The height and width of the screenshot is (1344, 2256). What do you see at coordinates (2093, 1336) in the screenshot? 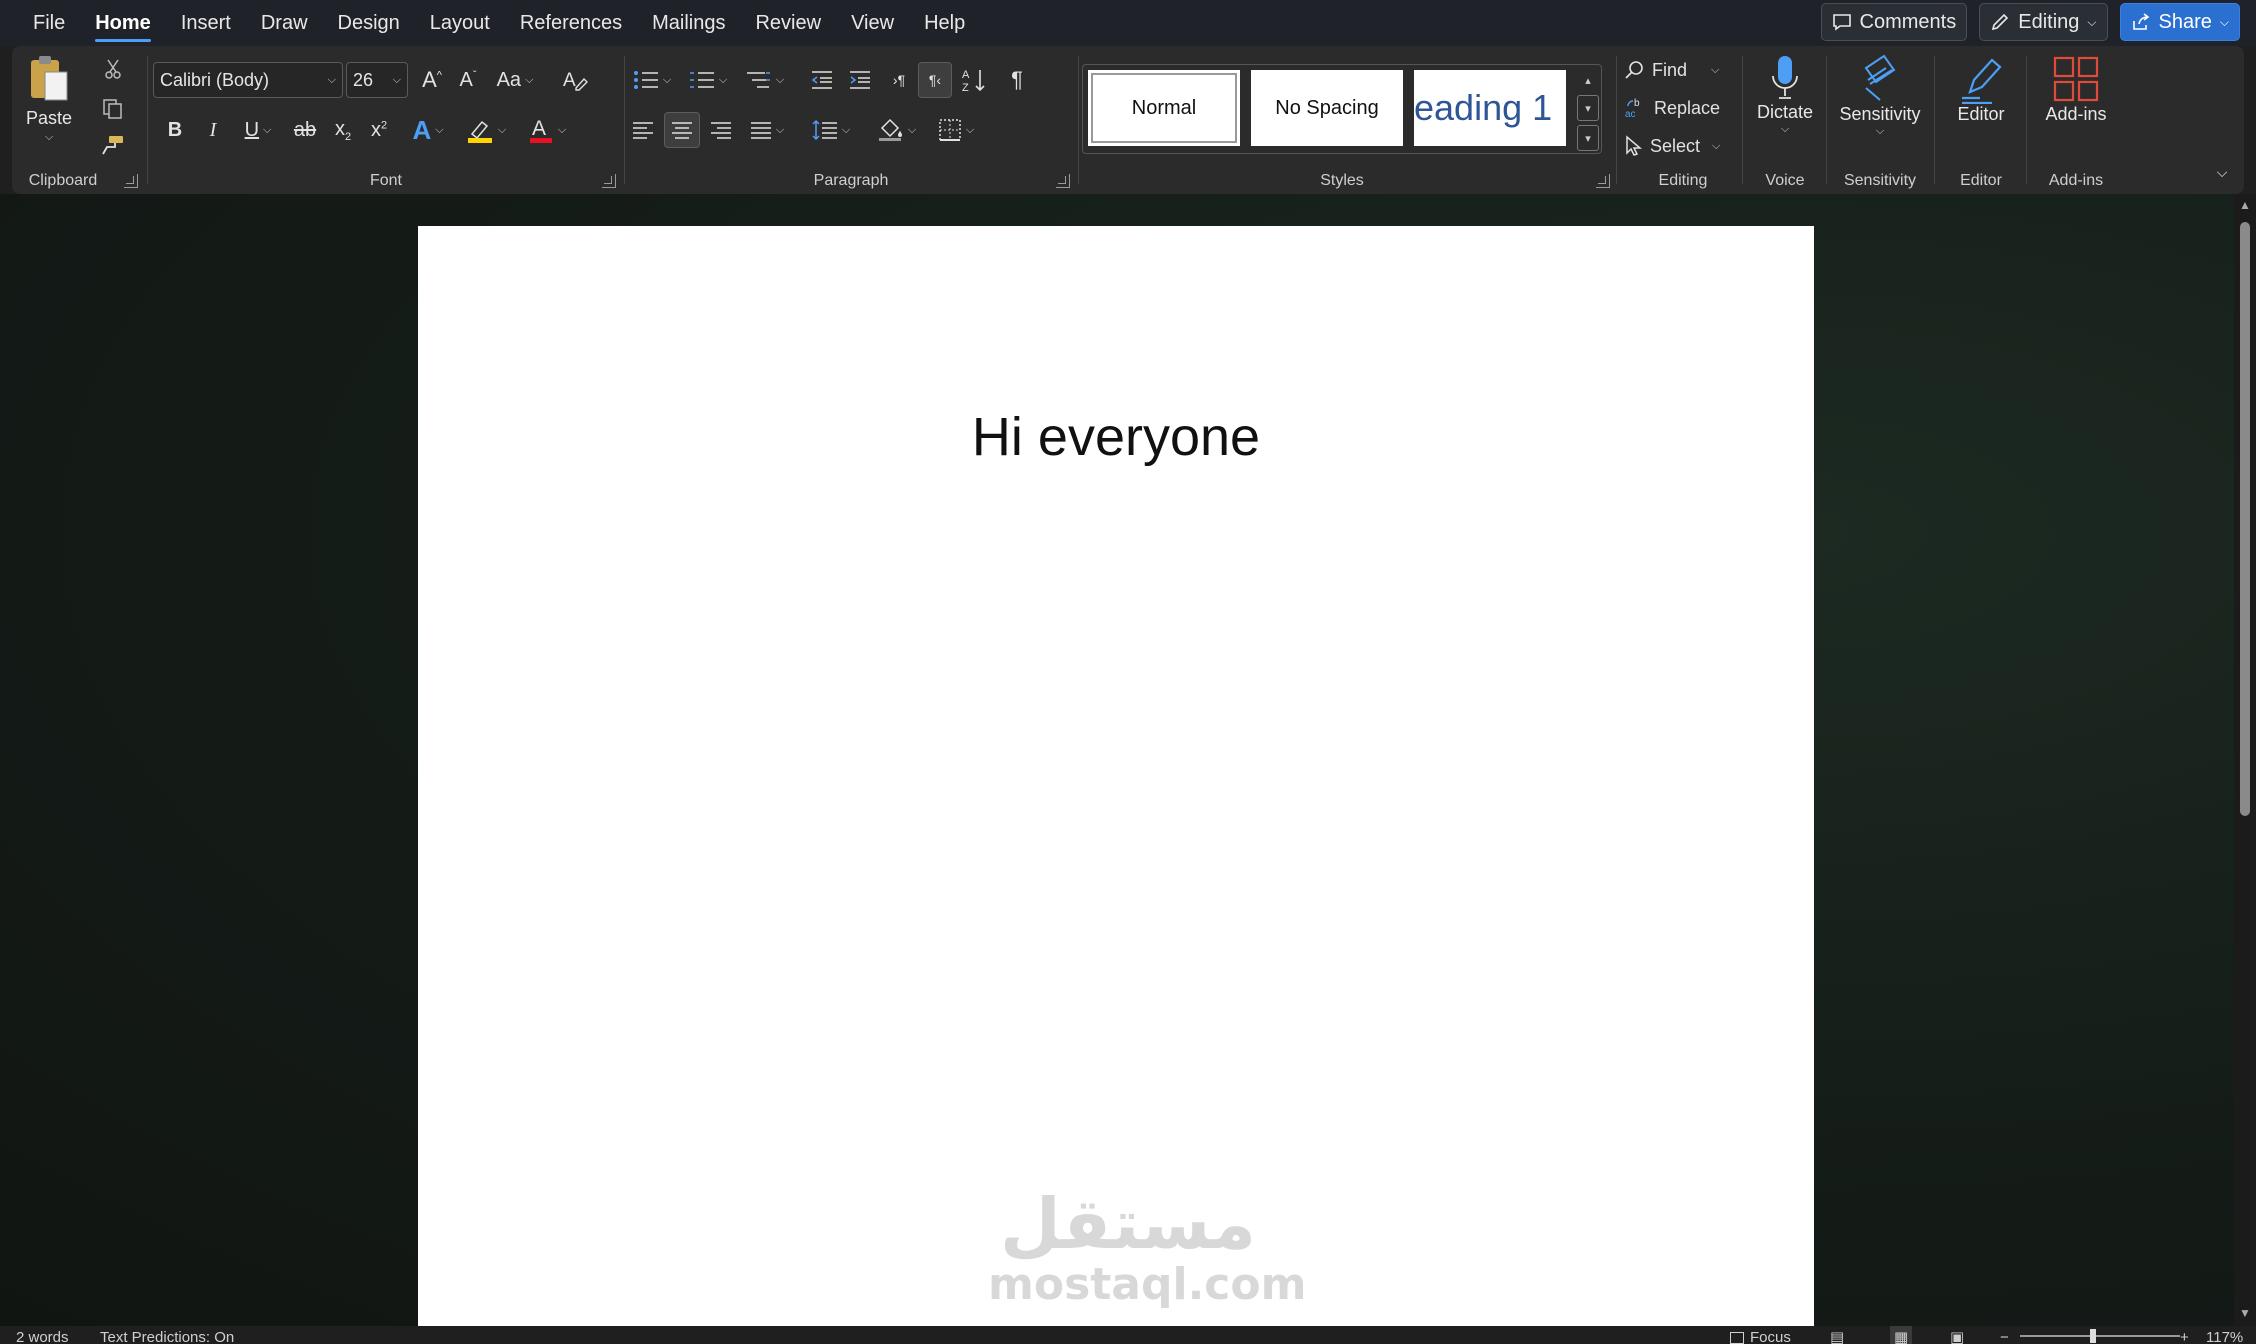
I see `zoom-slider-thumb` at bounding box center [2093, 1336].